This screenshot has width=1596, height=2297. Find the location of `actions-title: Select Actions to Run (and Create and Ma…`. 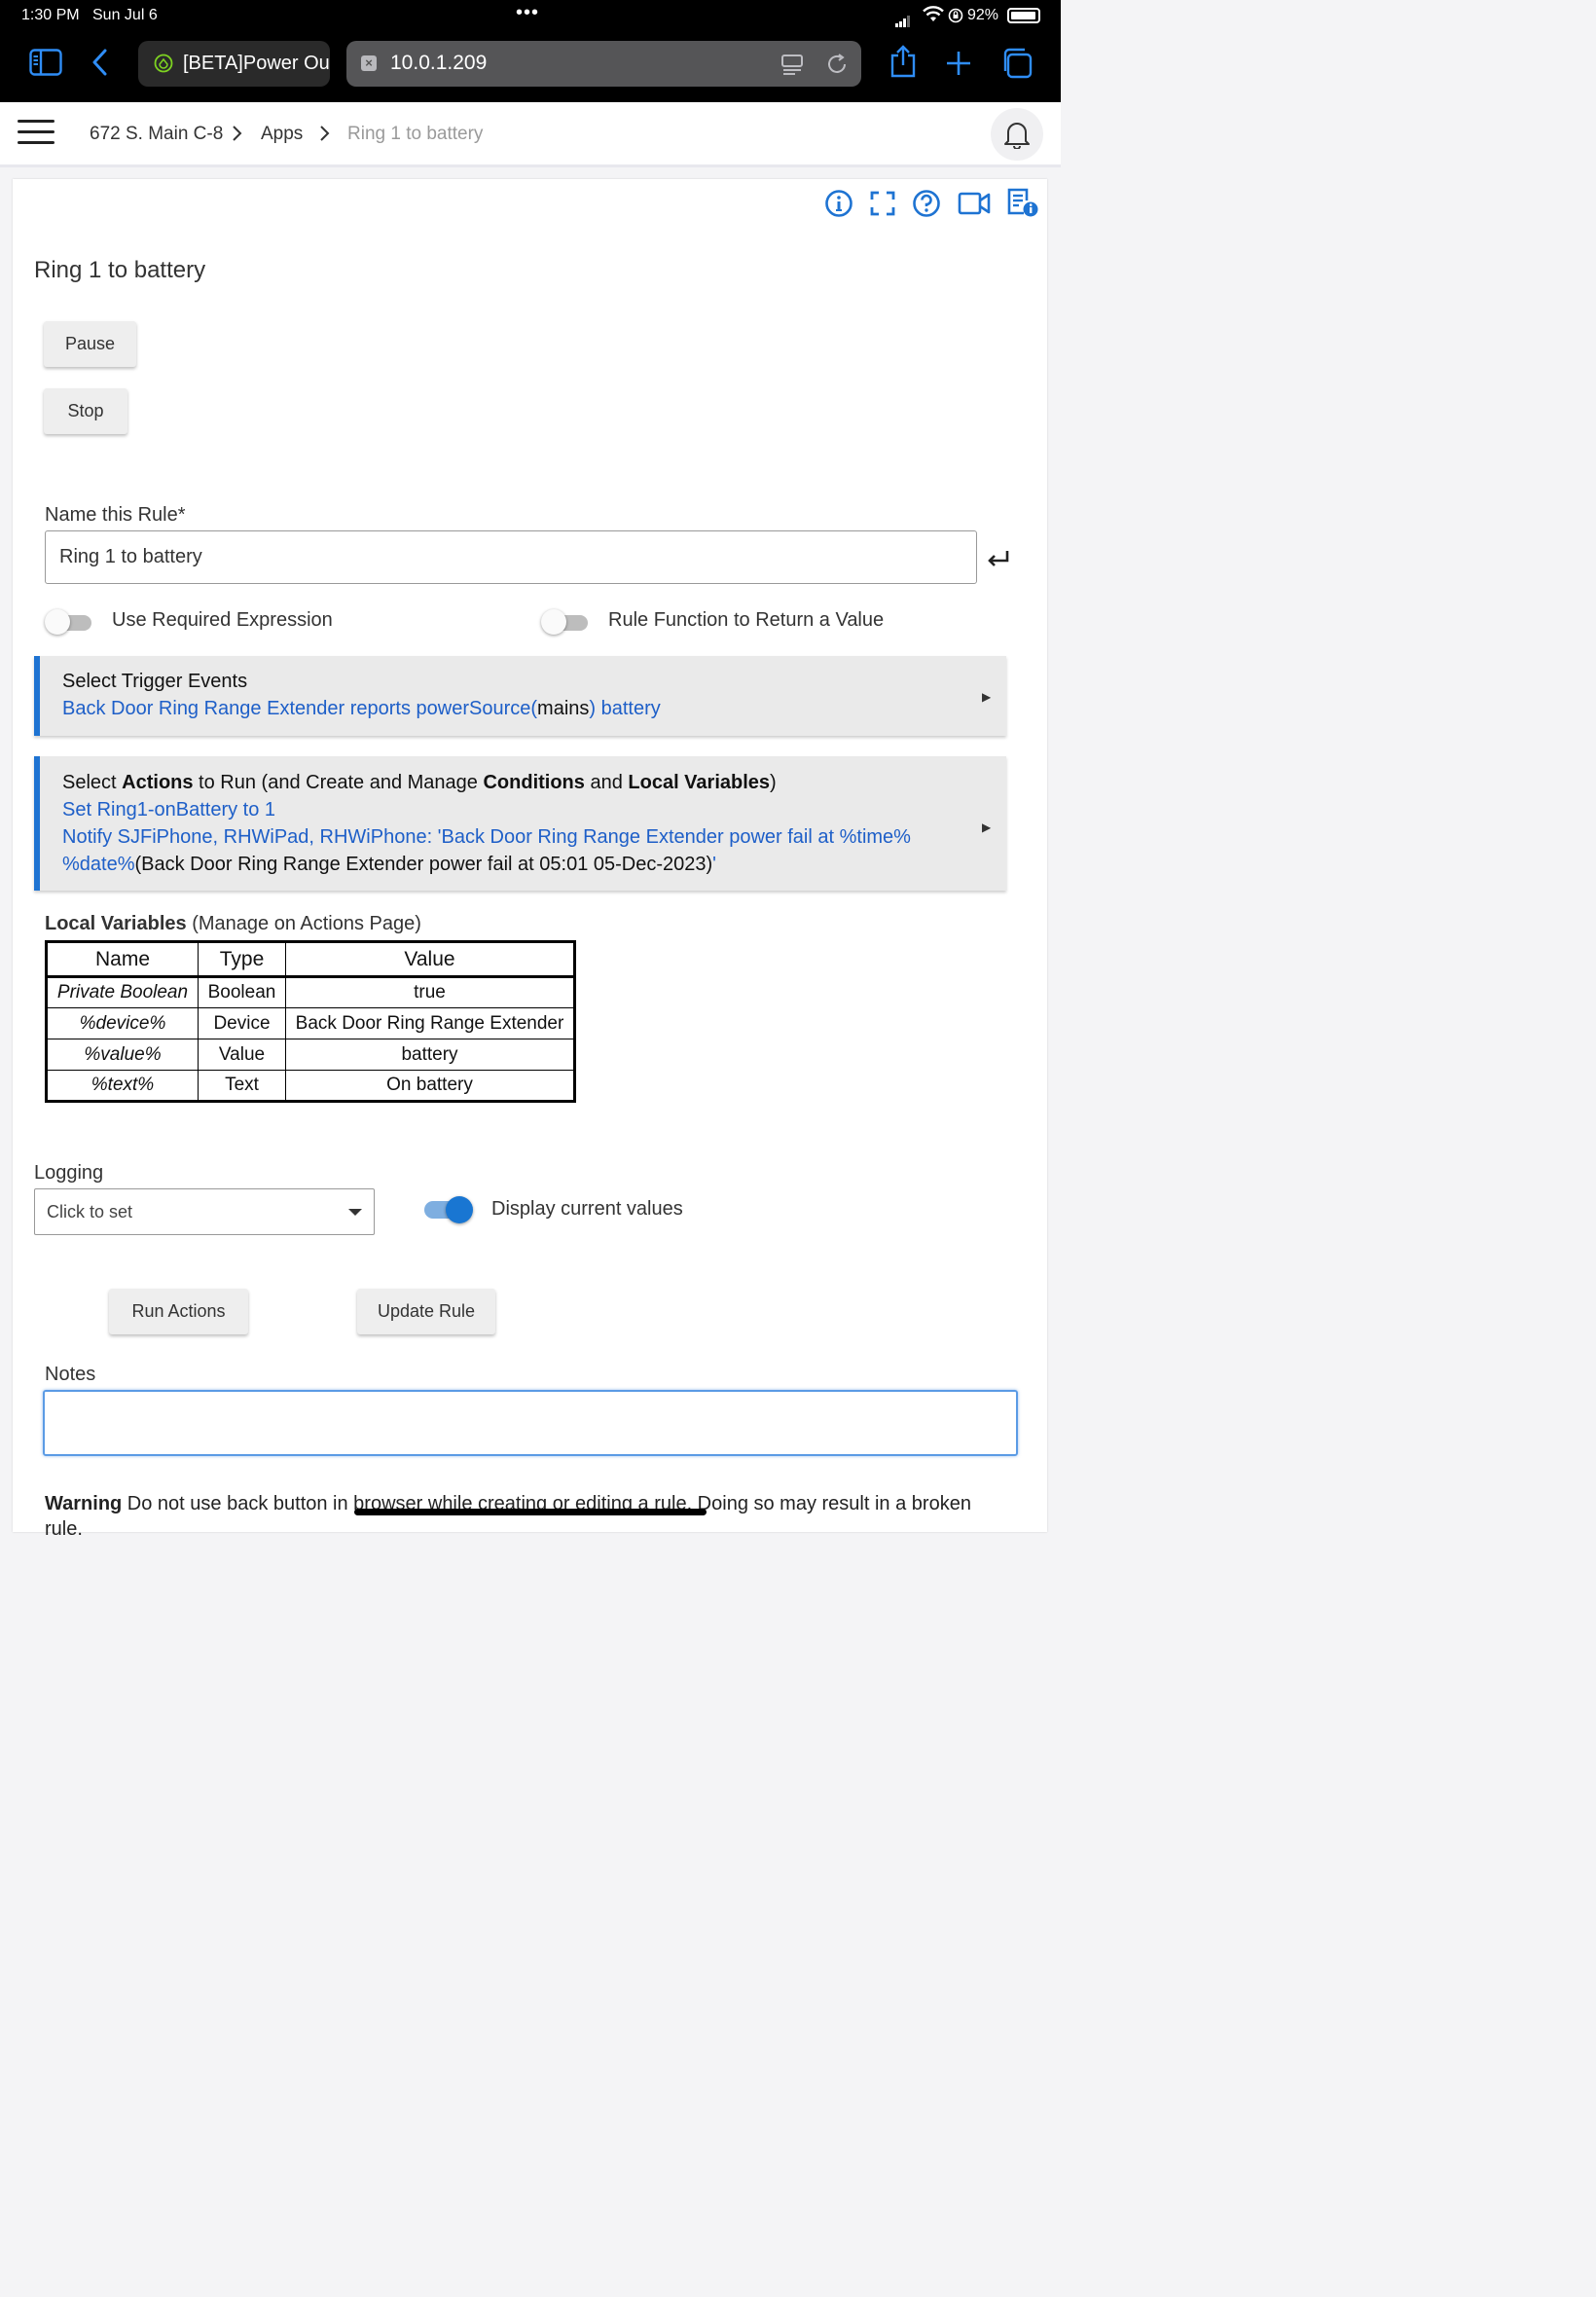

actions-title: Select Actions to Run (and Create and Ma… is located at coordinates (419, 782).